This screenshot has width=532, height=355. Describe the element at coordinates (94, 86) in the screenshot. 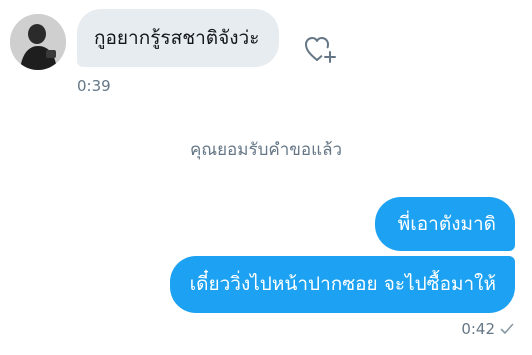

I see `incoming-timestamp: 0:39` at that location.